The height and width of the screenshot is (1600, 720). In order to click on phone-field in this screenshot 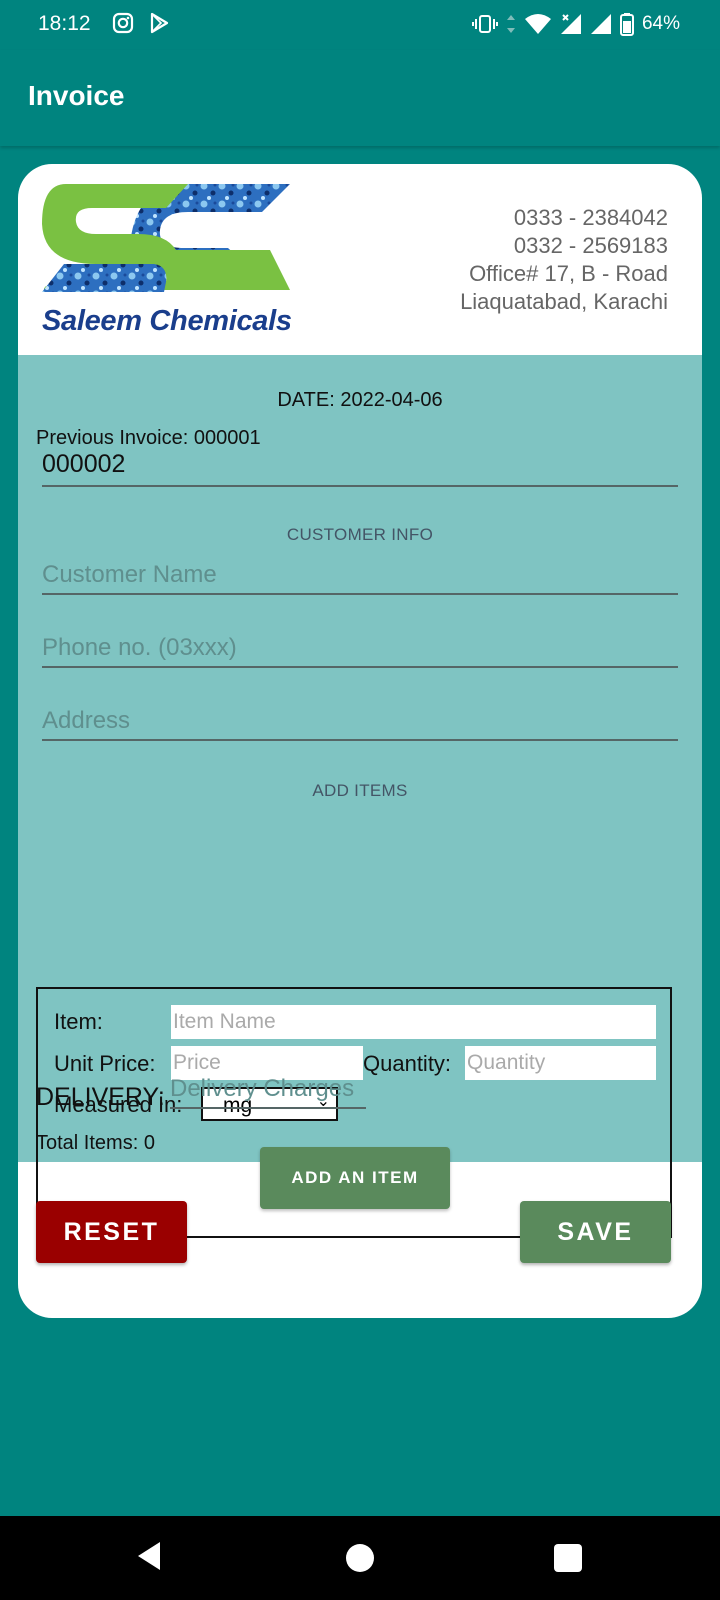, I will do `click(360, 646)`.